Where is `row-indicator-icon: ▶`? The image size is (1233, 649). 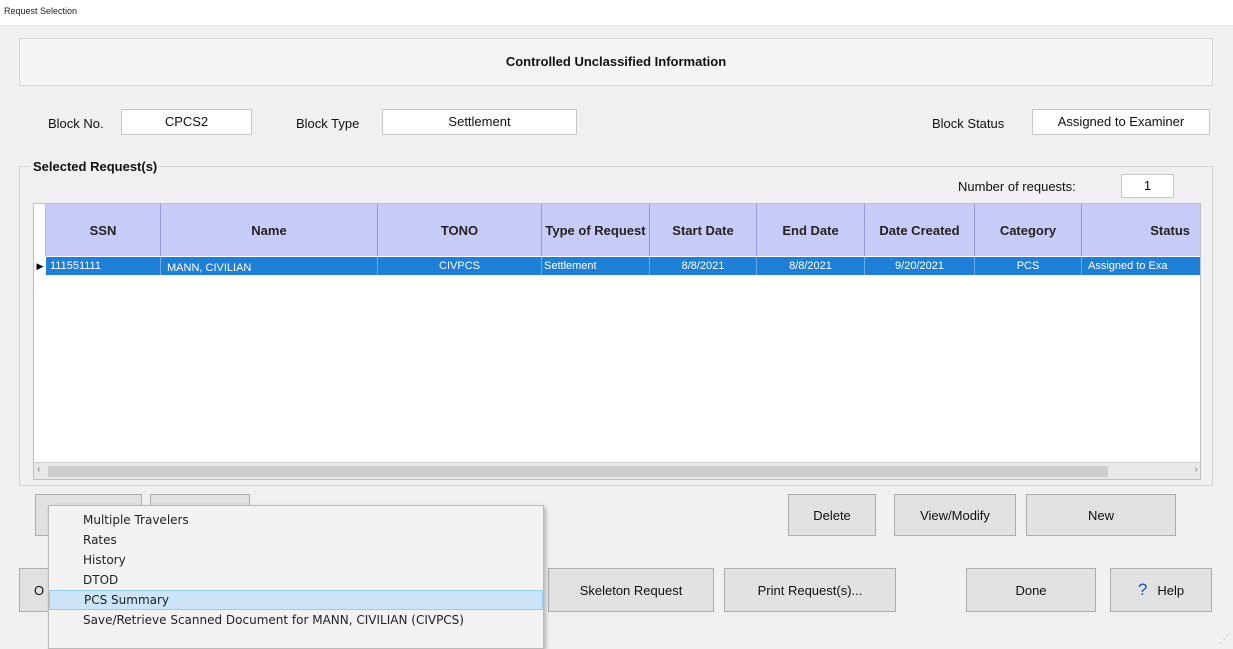
row-indicator-icon: ▶ is located at coordinates (40, 266).